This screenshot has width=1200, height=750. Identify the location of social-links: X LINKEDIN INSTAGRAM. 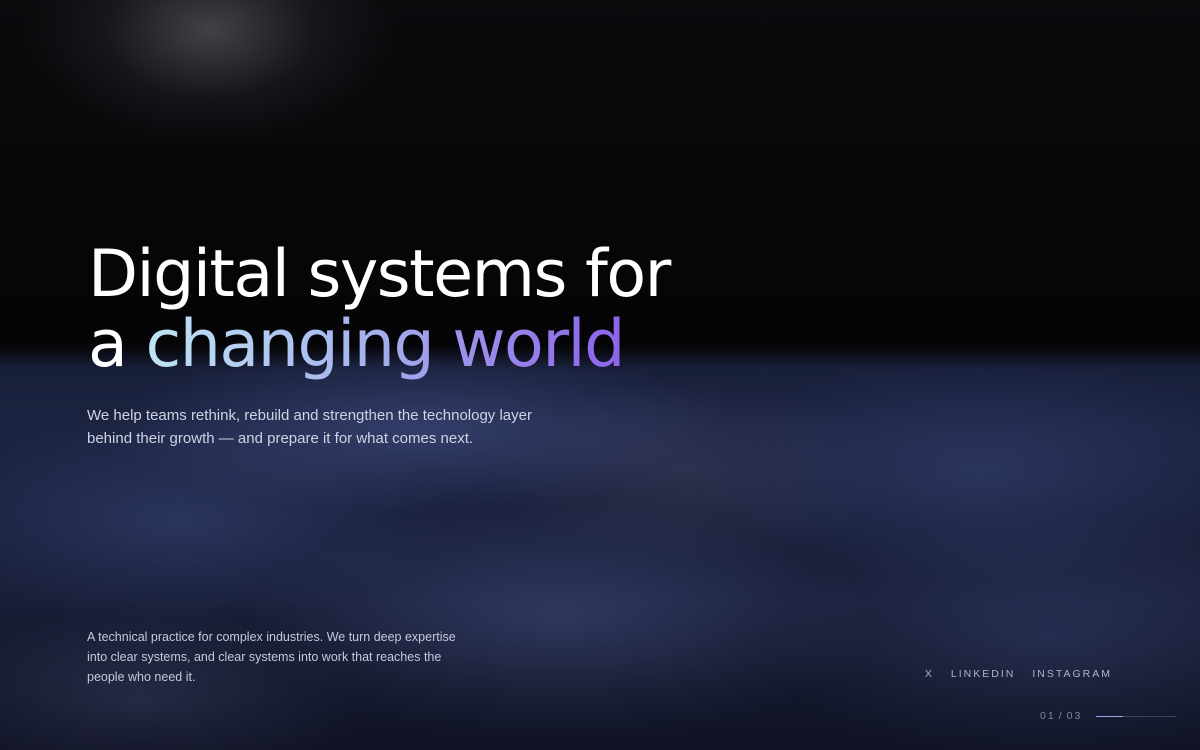
(1018, 674).